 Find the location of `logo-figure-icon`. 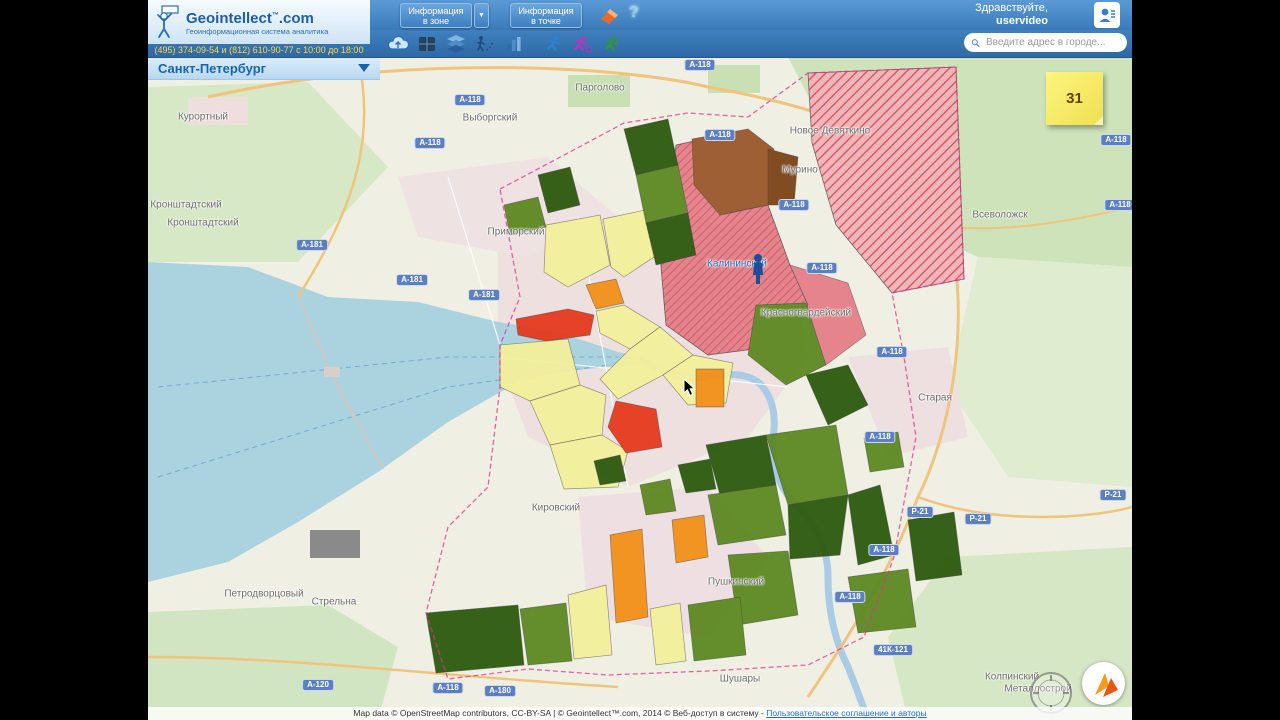

logo-figure-icon is located at coordinates (168, 21).